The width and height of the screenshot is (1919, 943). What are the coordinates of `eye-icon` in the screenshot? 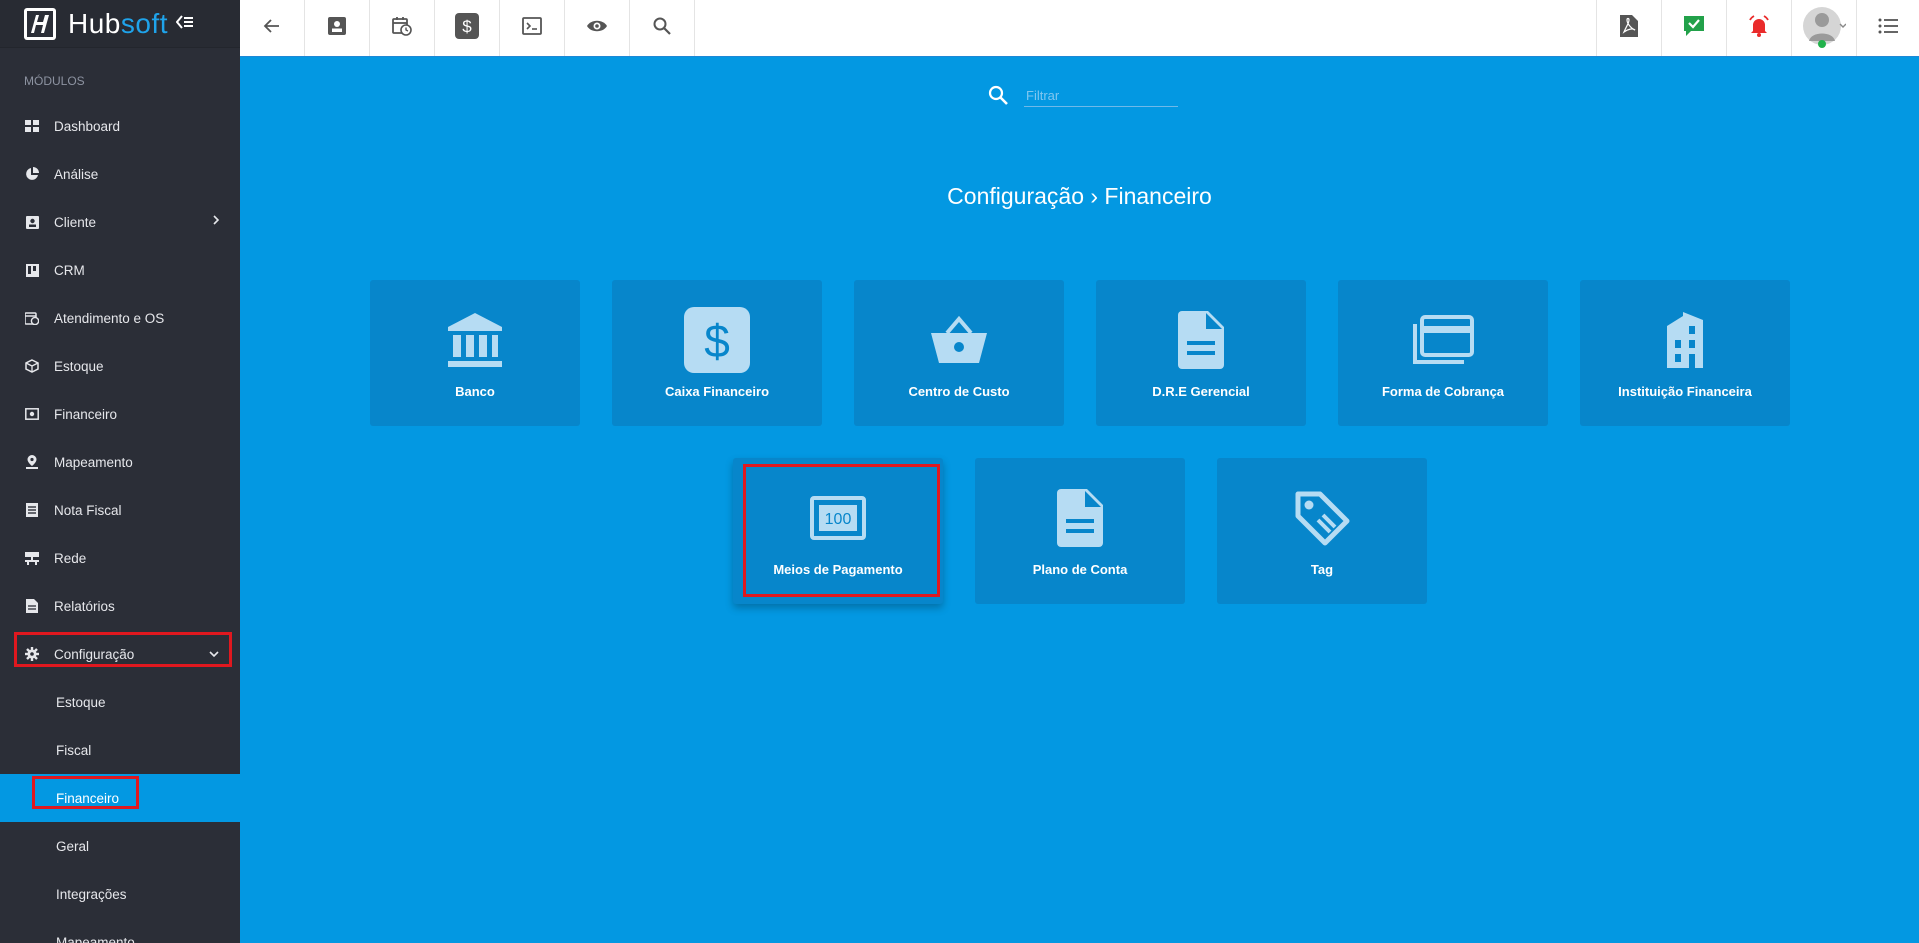 It's located at (597, 28).